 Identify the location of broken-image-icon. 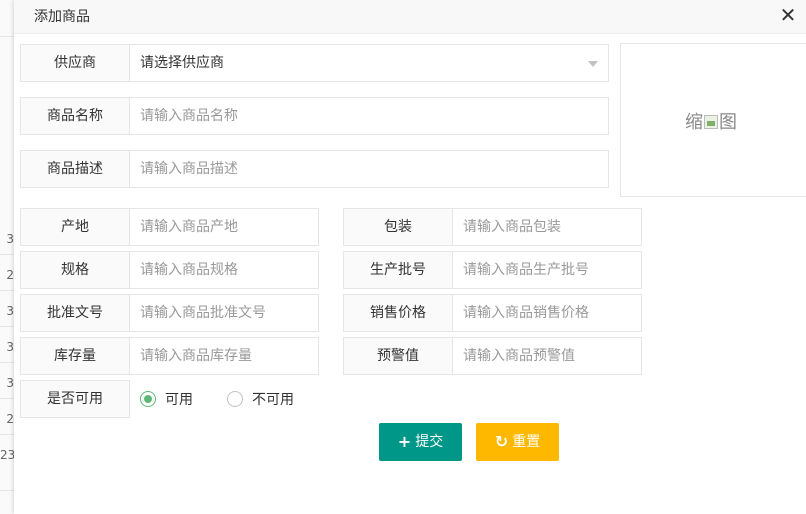
(711, 122).